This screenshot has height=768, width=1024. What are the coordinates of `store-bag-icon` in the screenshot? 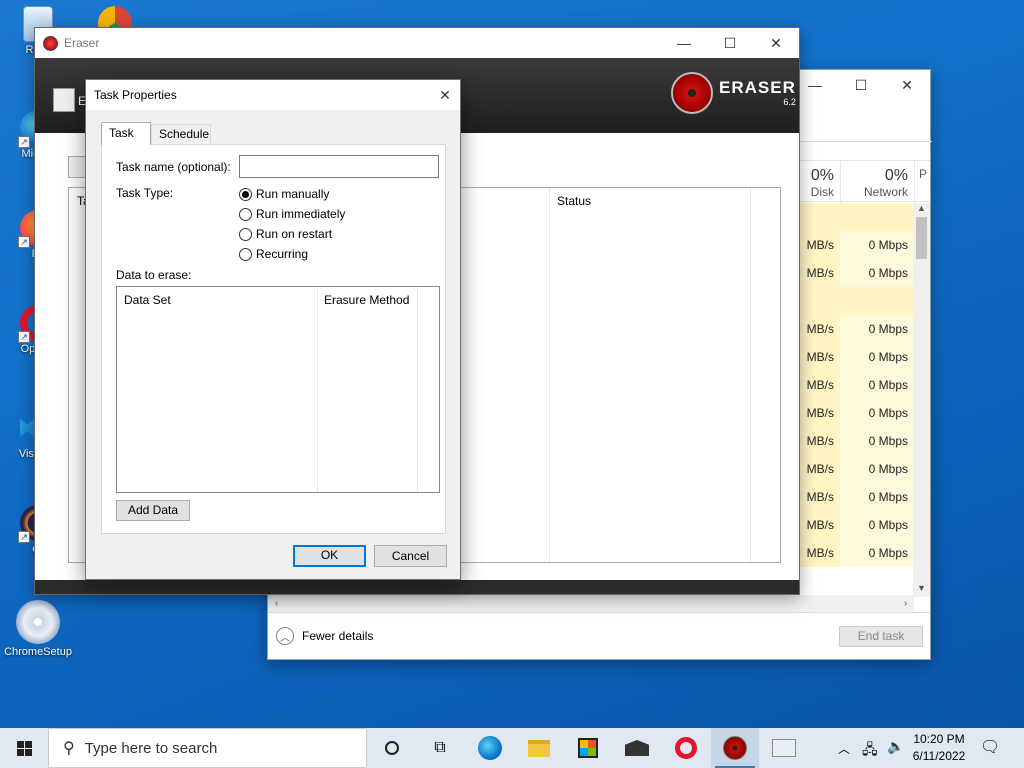 It's located at (588, 748).